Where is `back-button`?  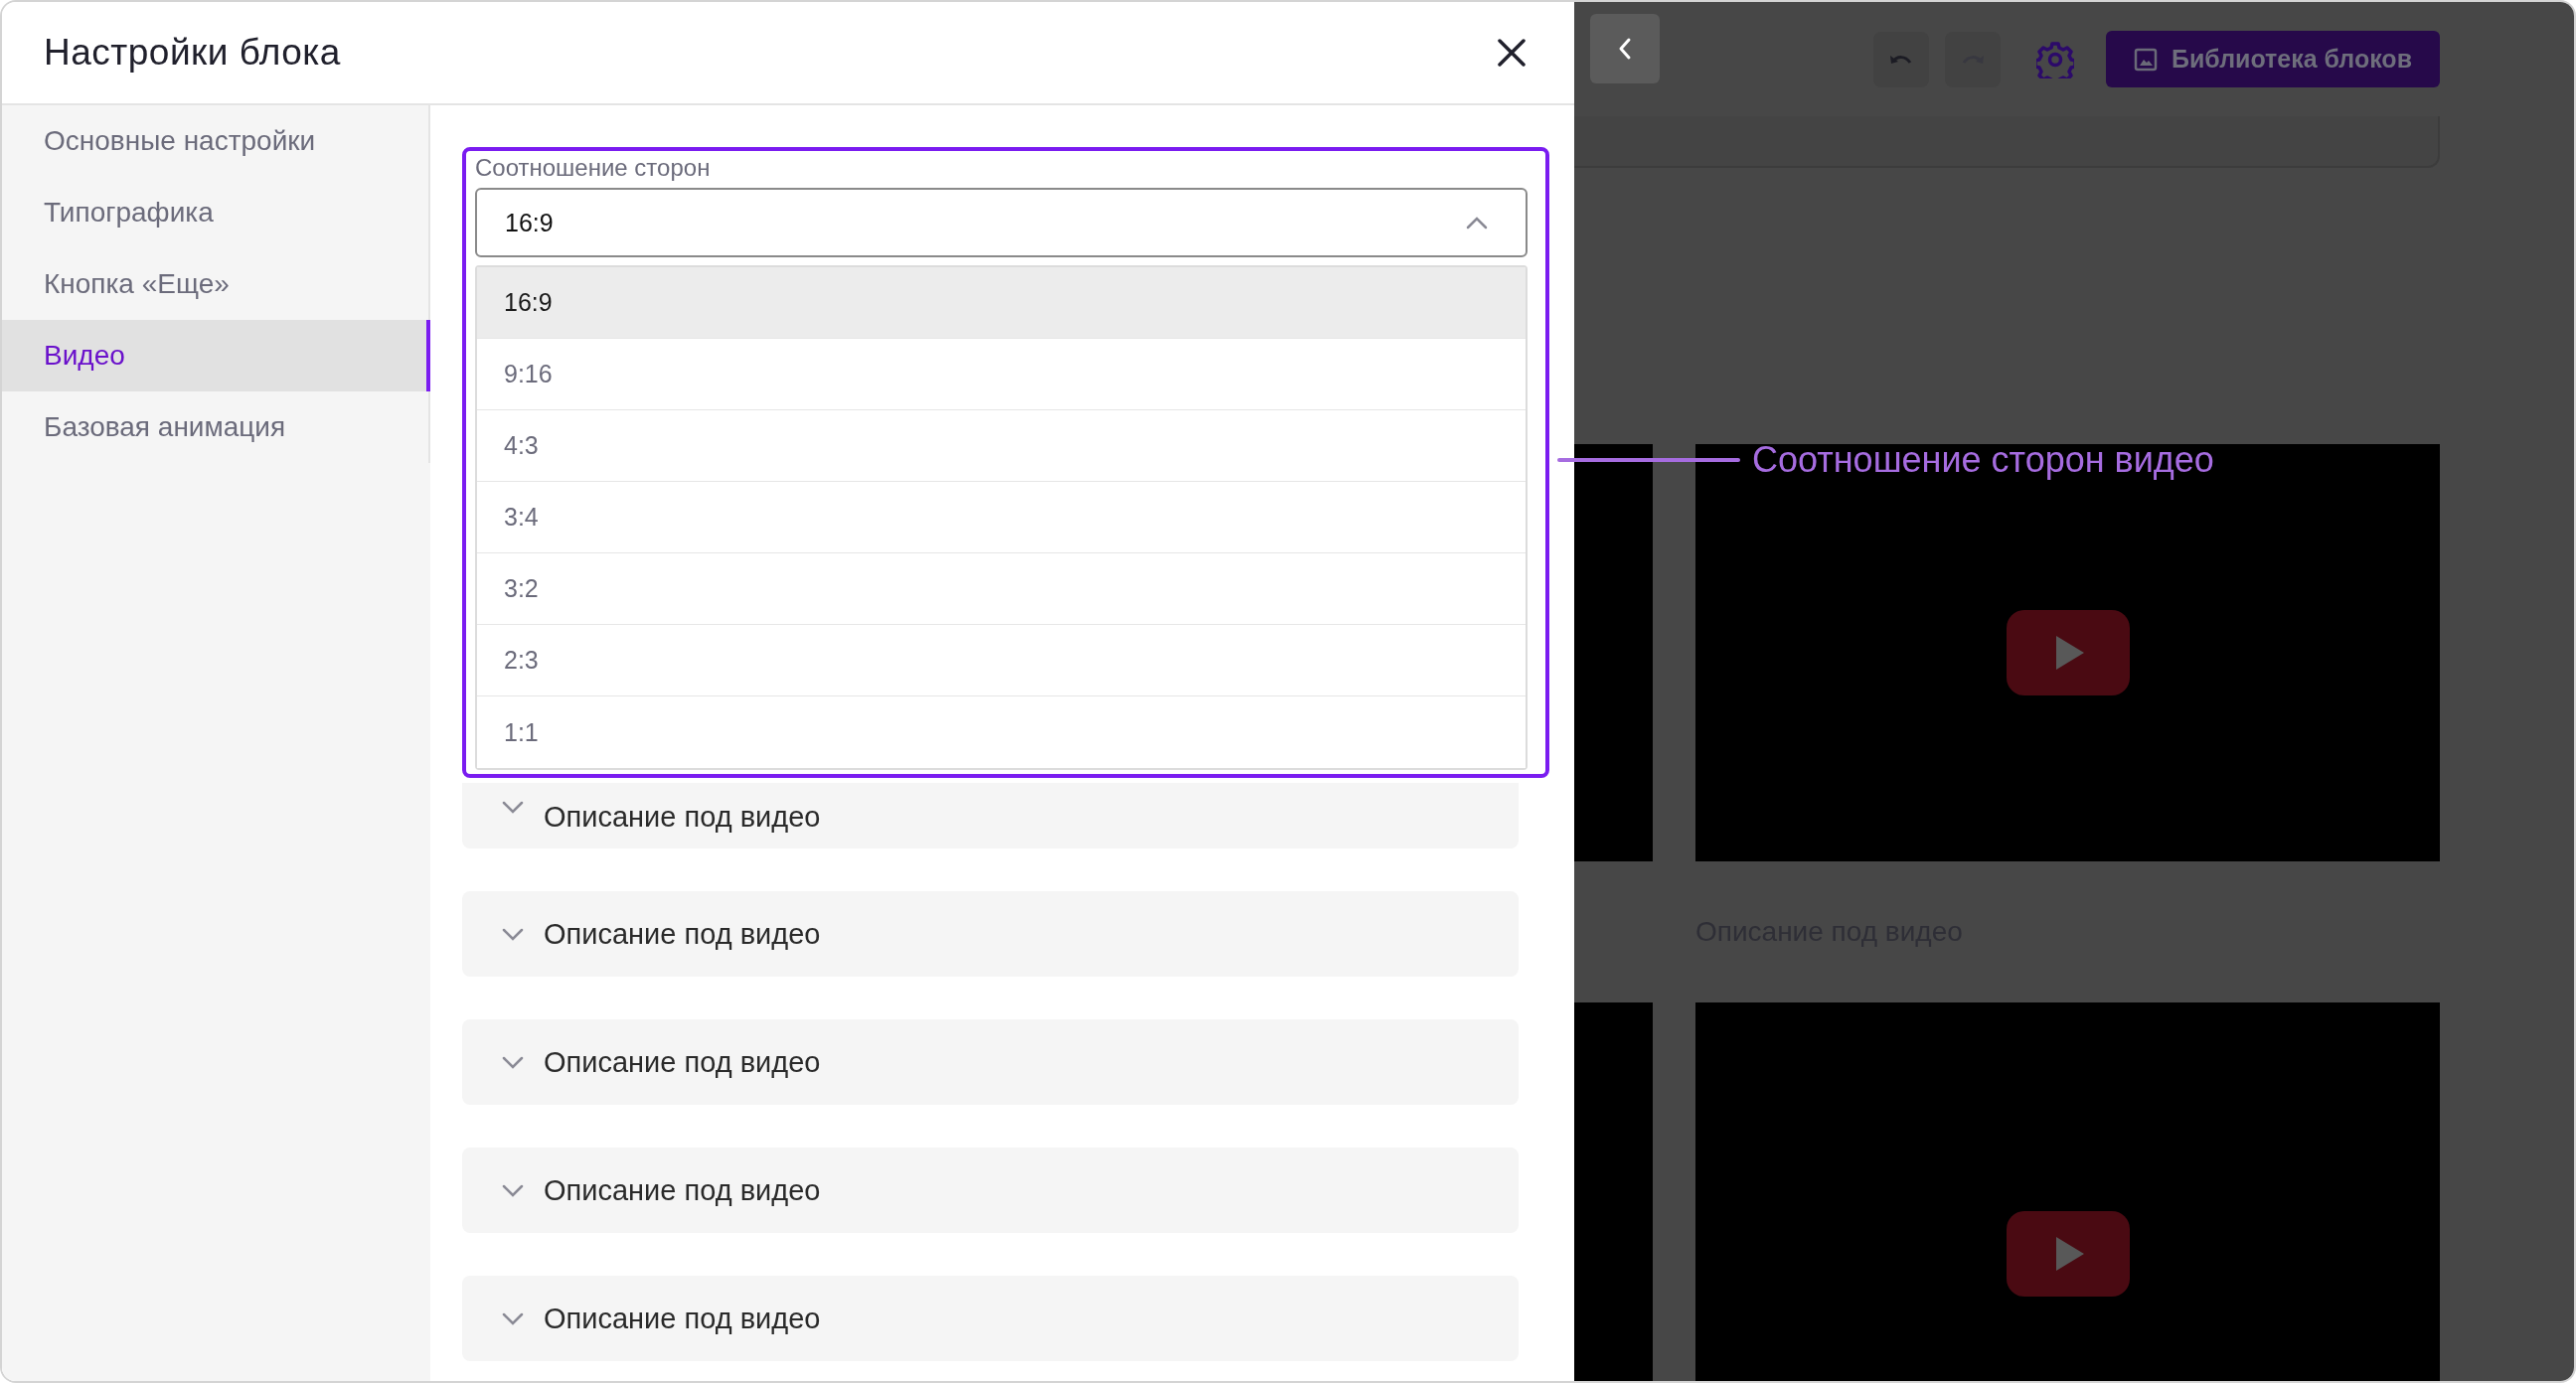 back-button is located at coordinates (1625, 48).